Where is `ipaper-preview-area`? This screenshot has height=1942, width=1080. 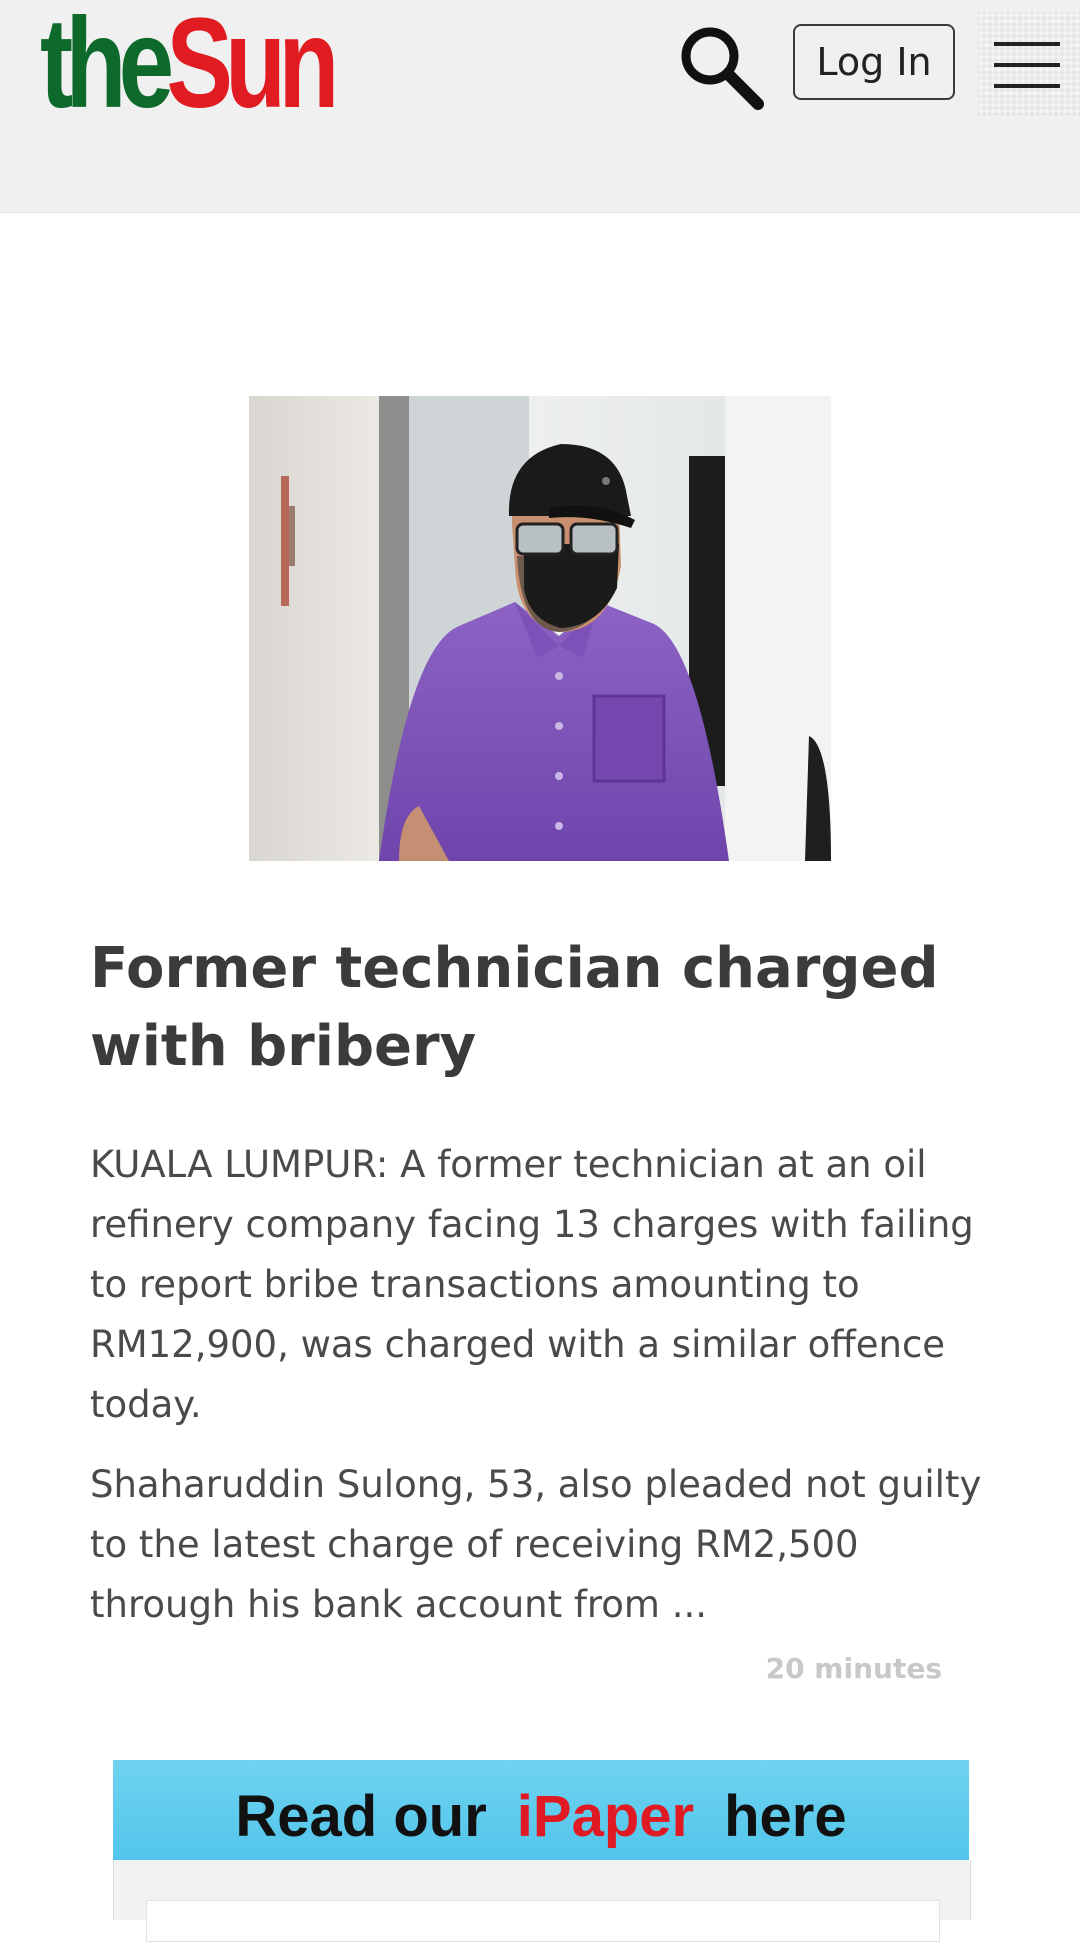
ipaper-preview-area is located at coordinates (542, 1901).